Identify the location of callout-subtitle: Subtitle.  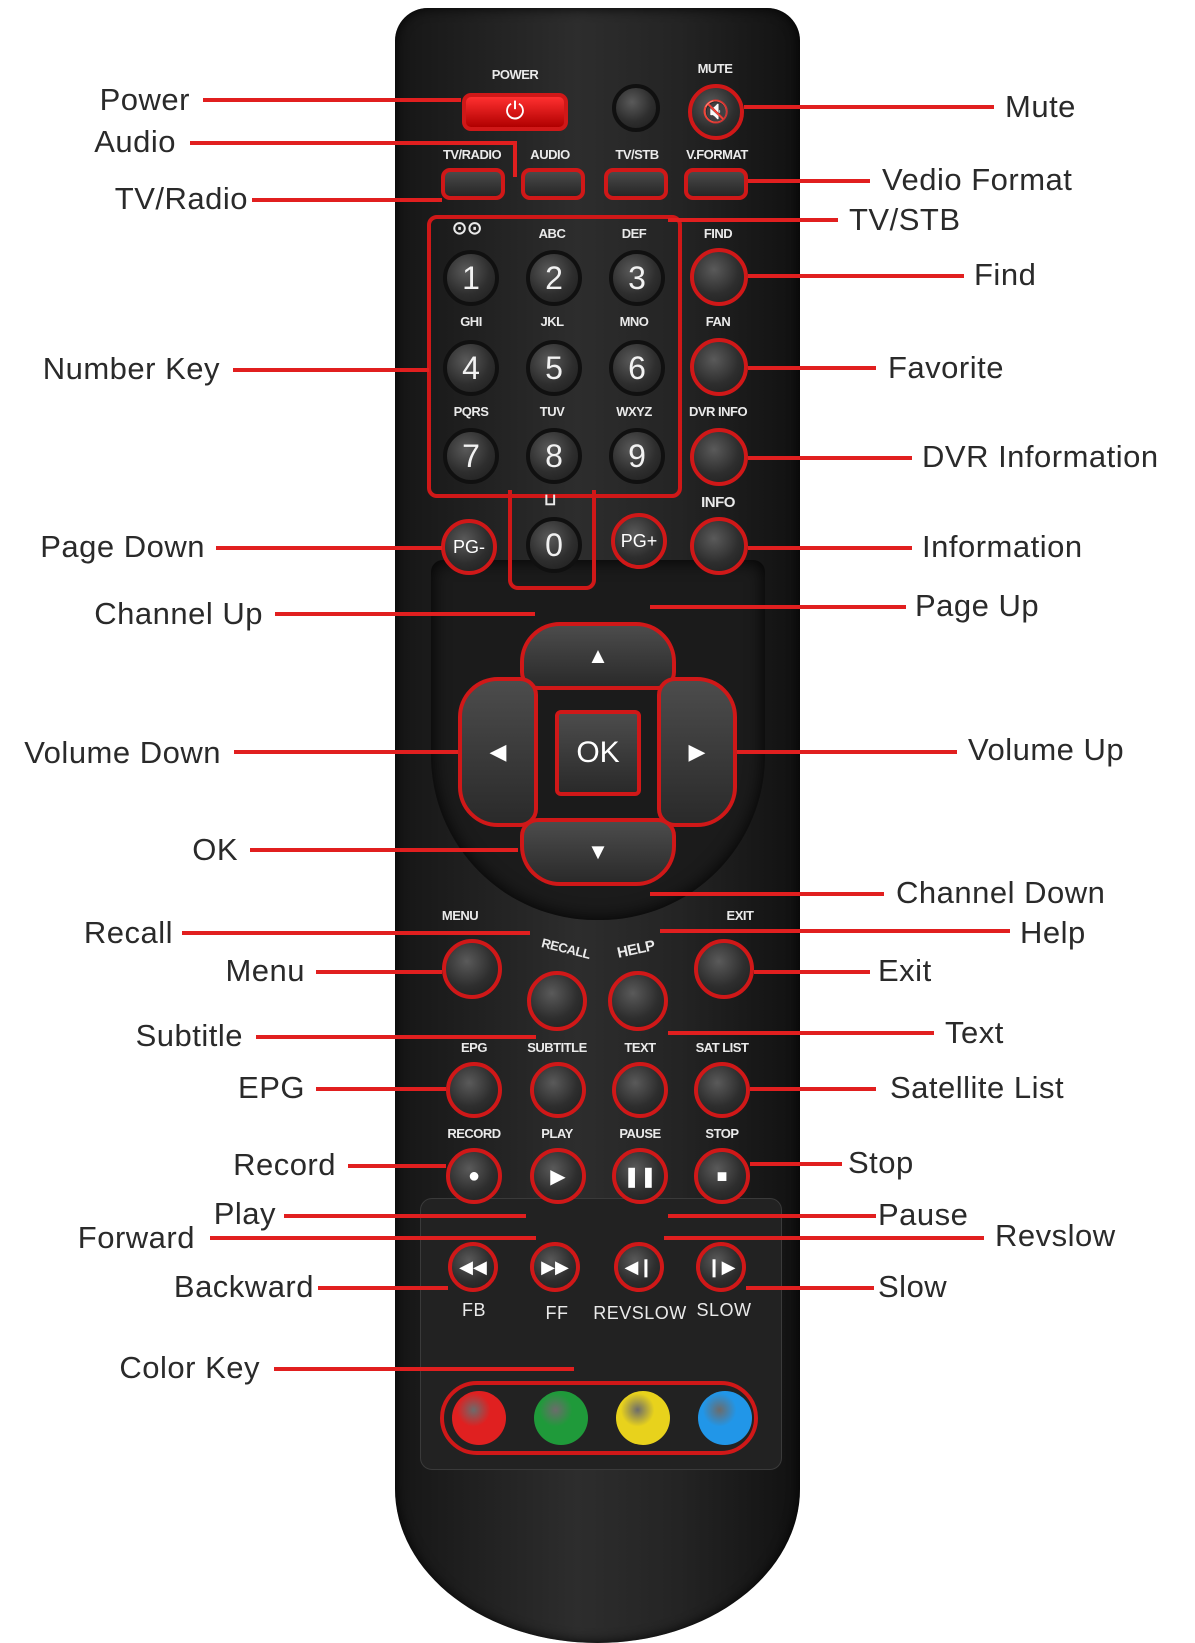
(189, 1035).